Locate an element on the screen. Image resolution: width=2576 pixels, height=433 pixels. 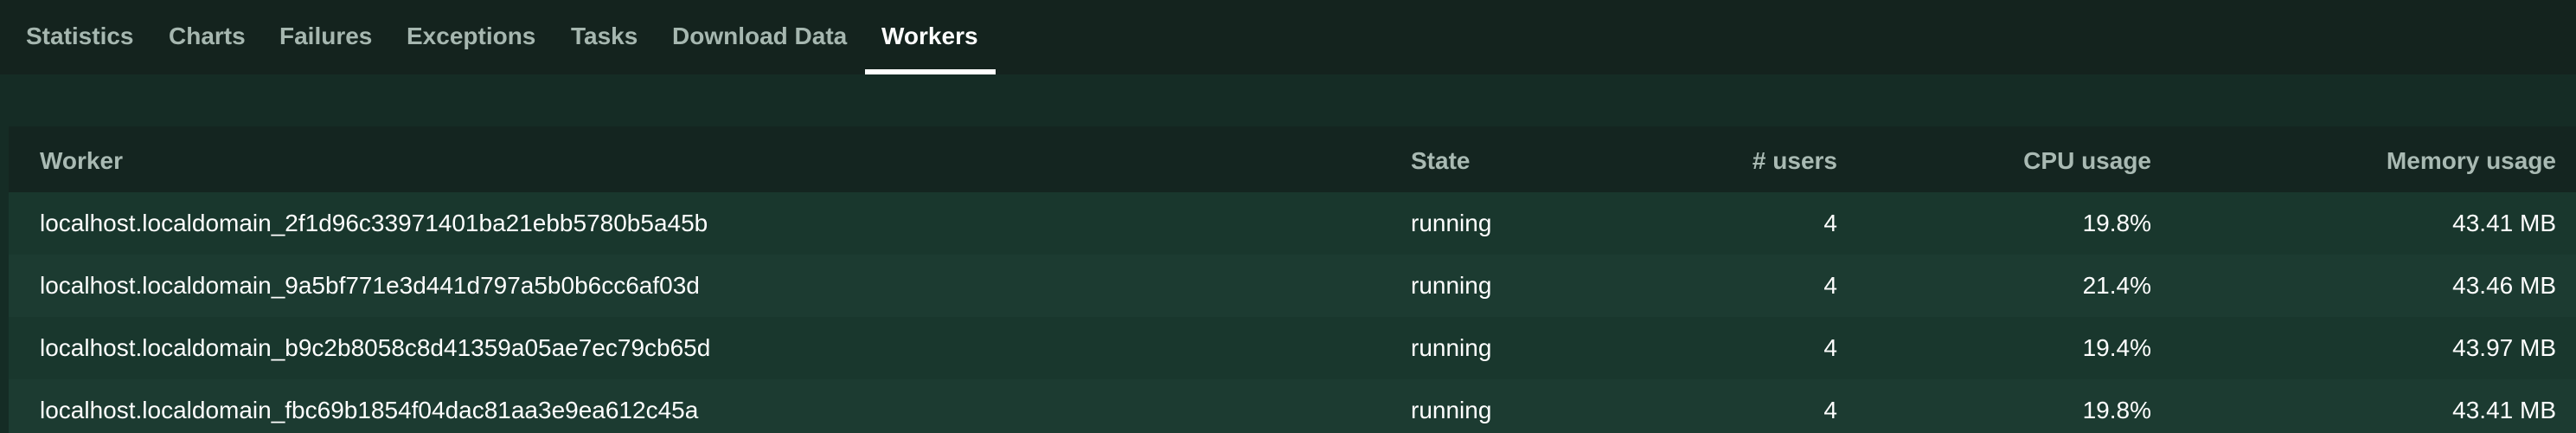
column-header-memory-usage: Memory usage is located at coordinates (2389, 159).